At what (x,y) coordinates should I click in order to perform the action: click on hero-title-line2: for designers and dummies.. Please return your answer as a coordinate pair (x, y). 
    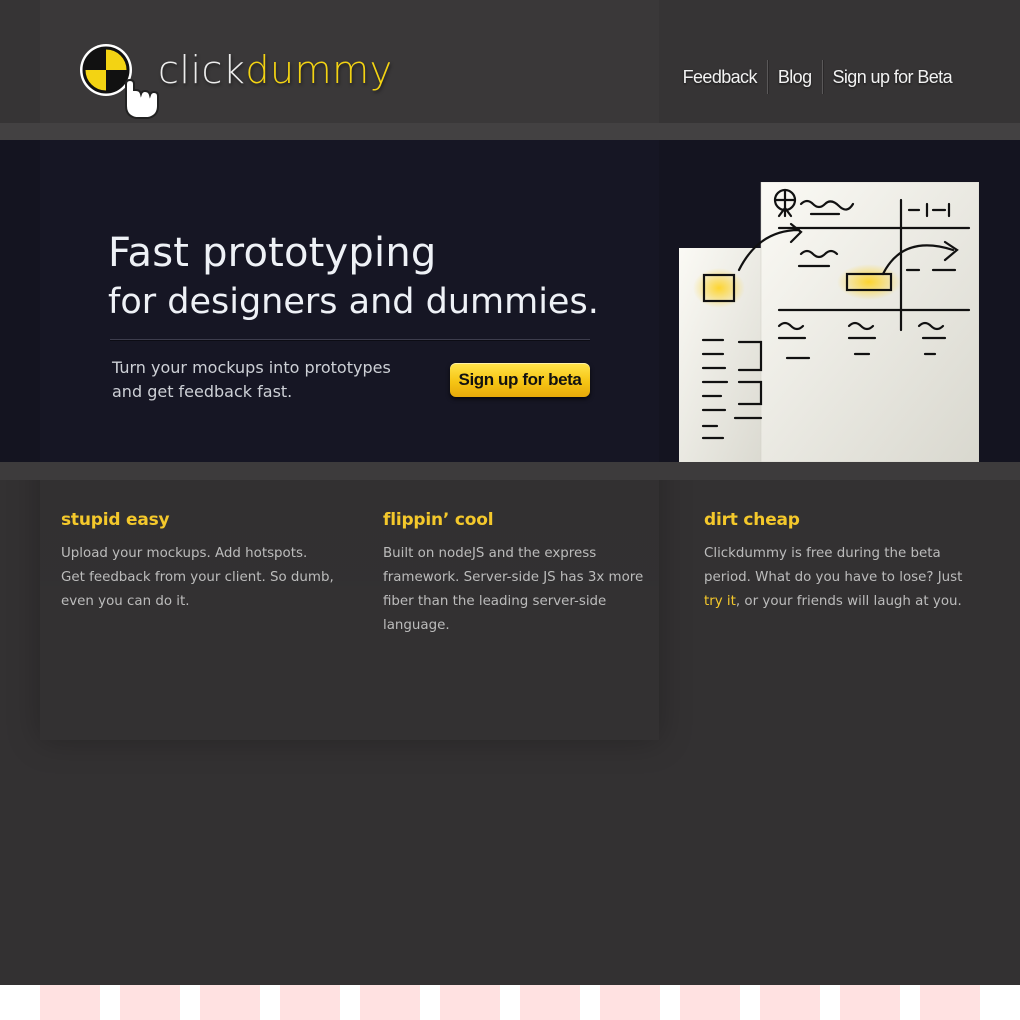
    Looking at the image, I should click on (353, 302).